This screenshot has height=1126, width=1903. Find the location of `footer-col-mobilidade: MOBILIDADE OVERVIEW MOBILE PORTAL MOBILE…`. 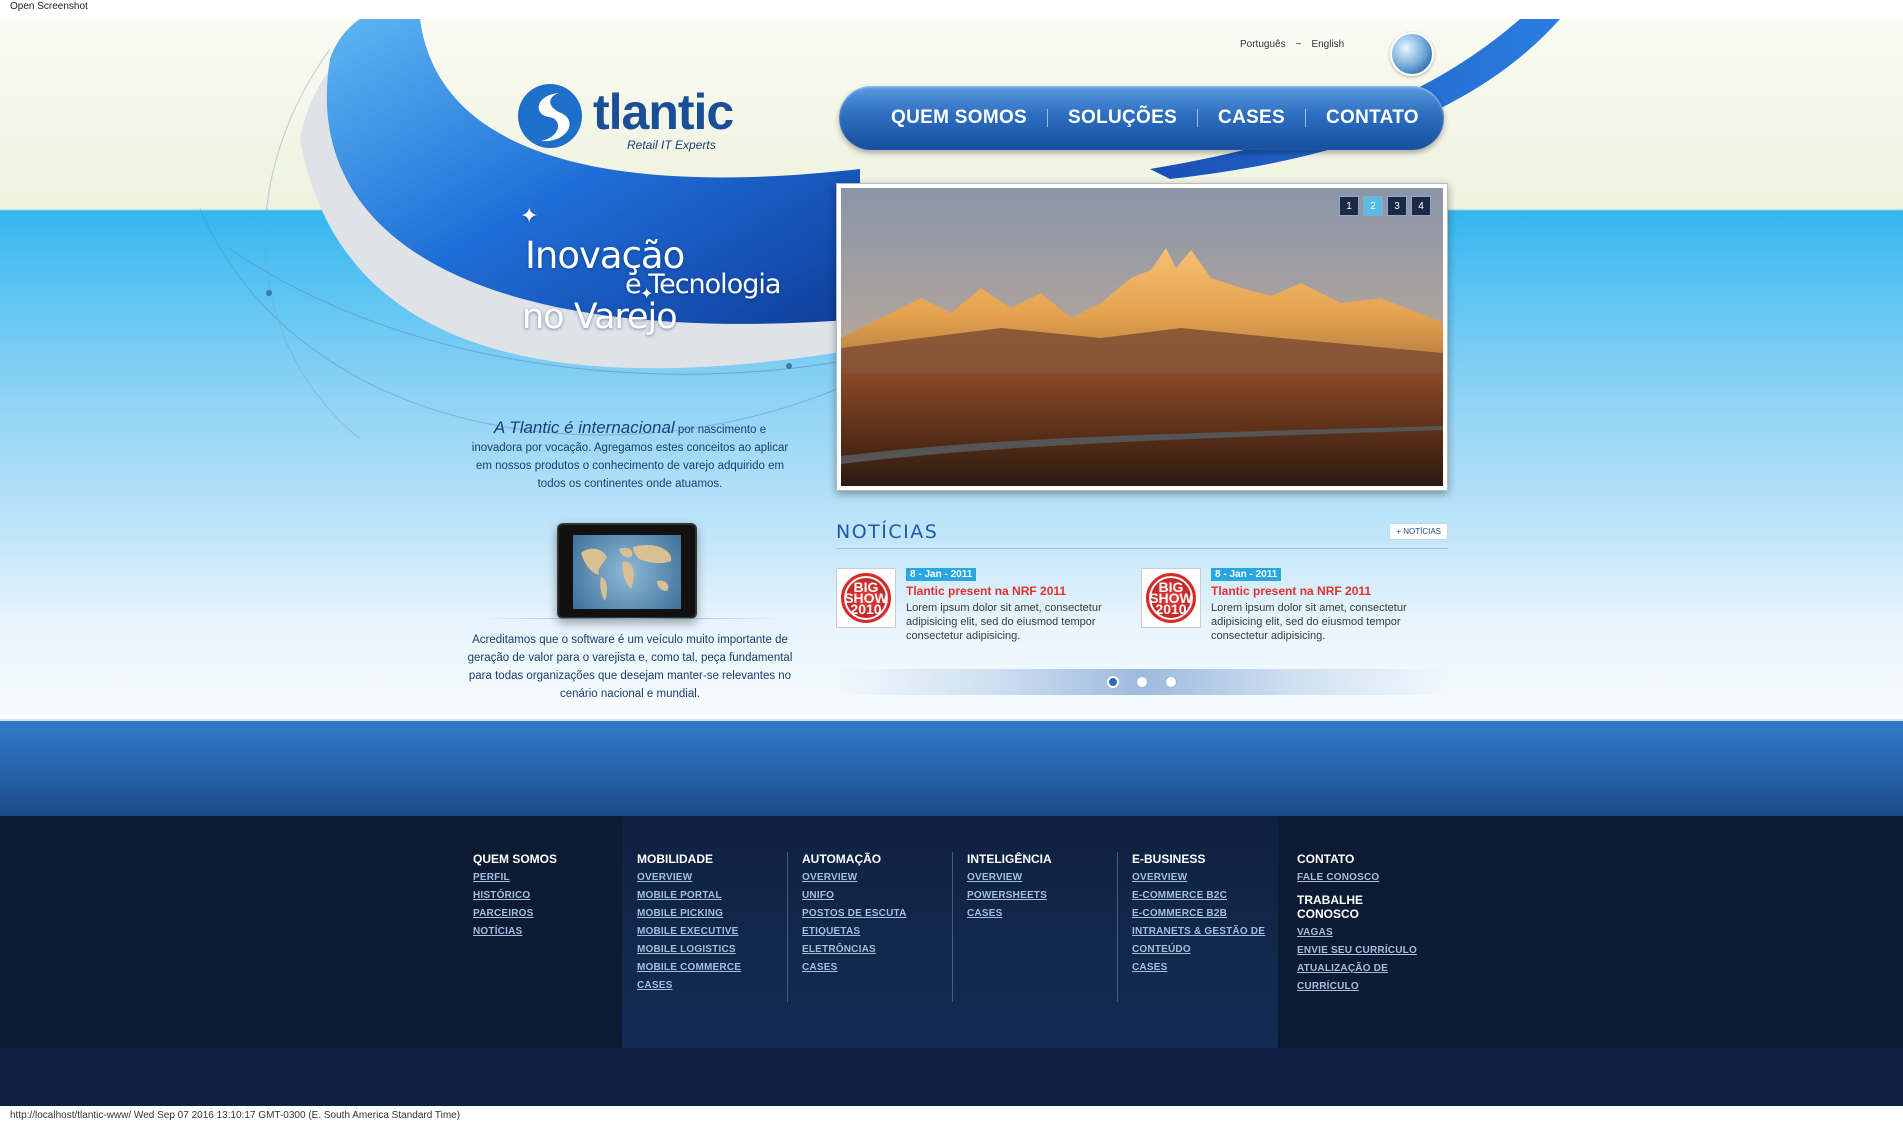

footer-col-mobilidade: MOBILIDADE OVERVIEW MOBILE PORTAL MOBILE… is located at coordinates (689, 923).